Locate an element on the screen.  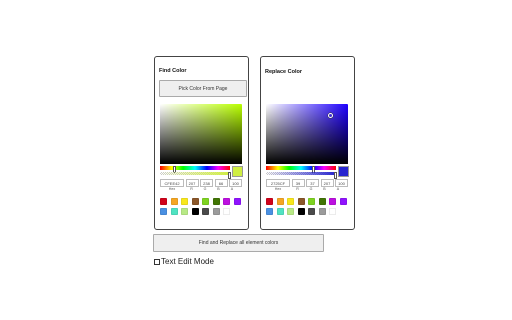
find-r-input: 207 is located at coordinates (192, 183).